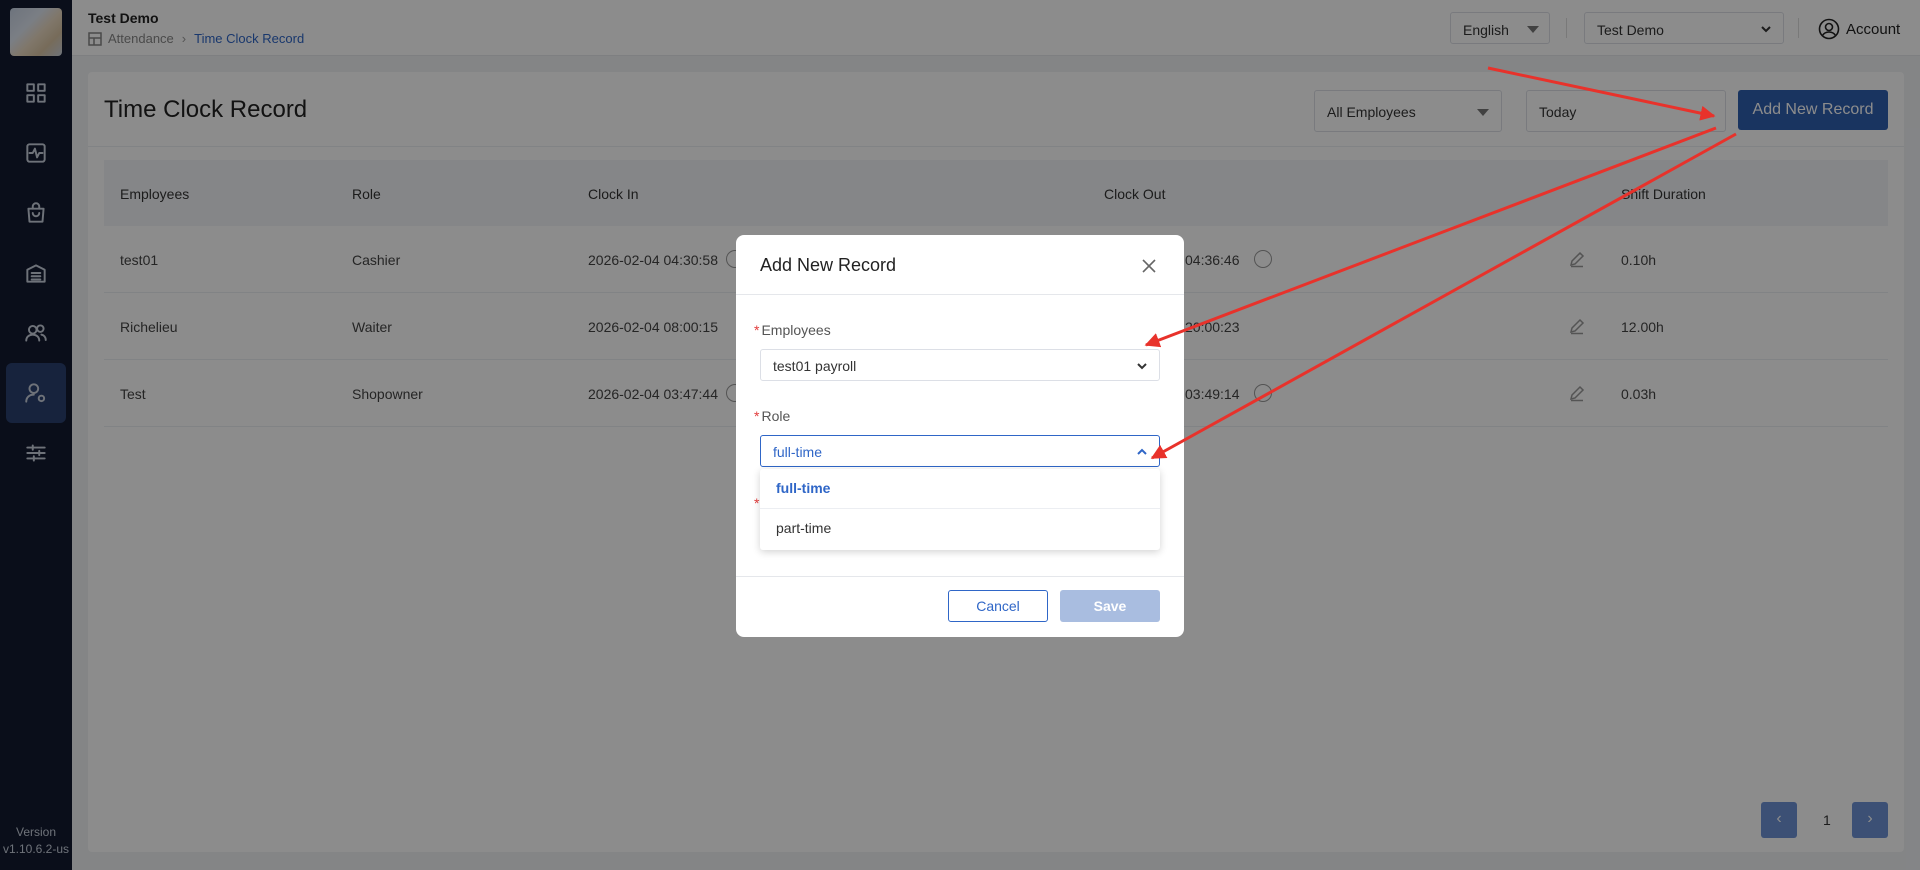  I want to click on role-label: * Role, so click(772, 416).